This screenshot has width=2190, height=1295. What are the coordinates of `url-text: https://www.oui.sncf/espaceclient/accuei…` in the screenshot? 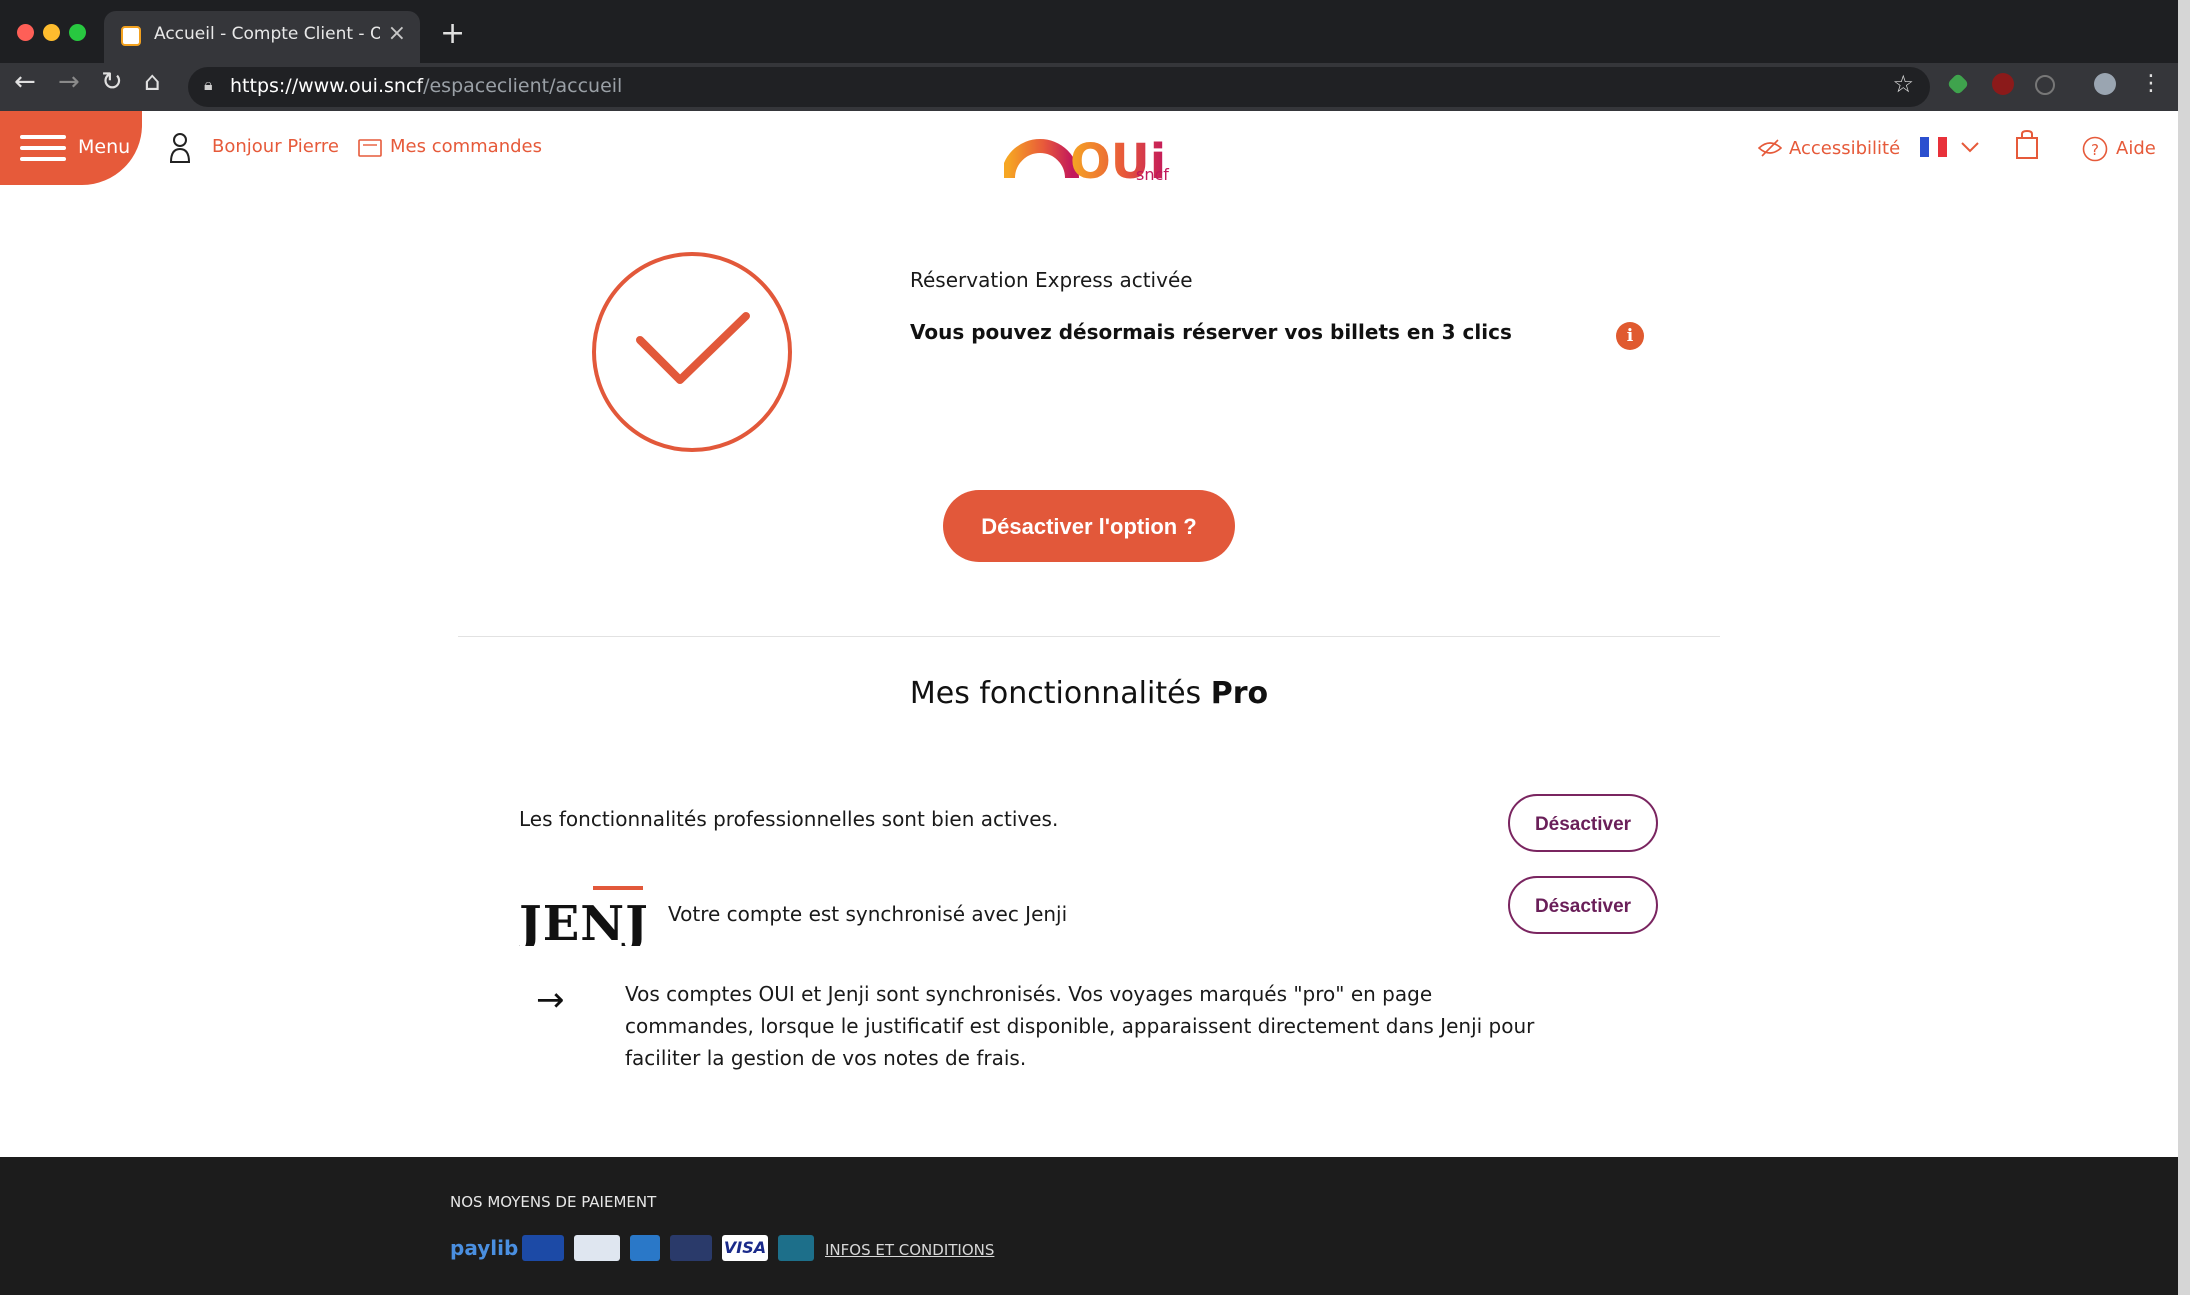 It's located at (426, 86).